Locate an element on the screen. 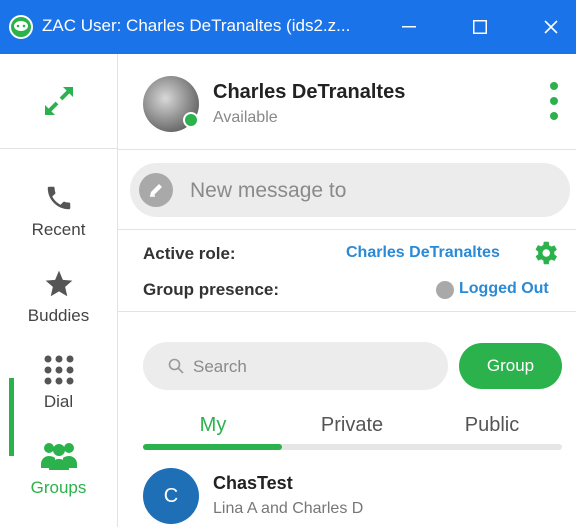 The height and width of the screenshot is (527, 576). add-group-button: Group is located at coordinates (510, 366).